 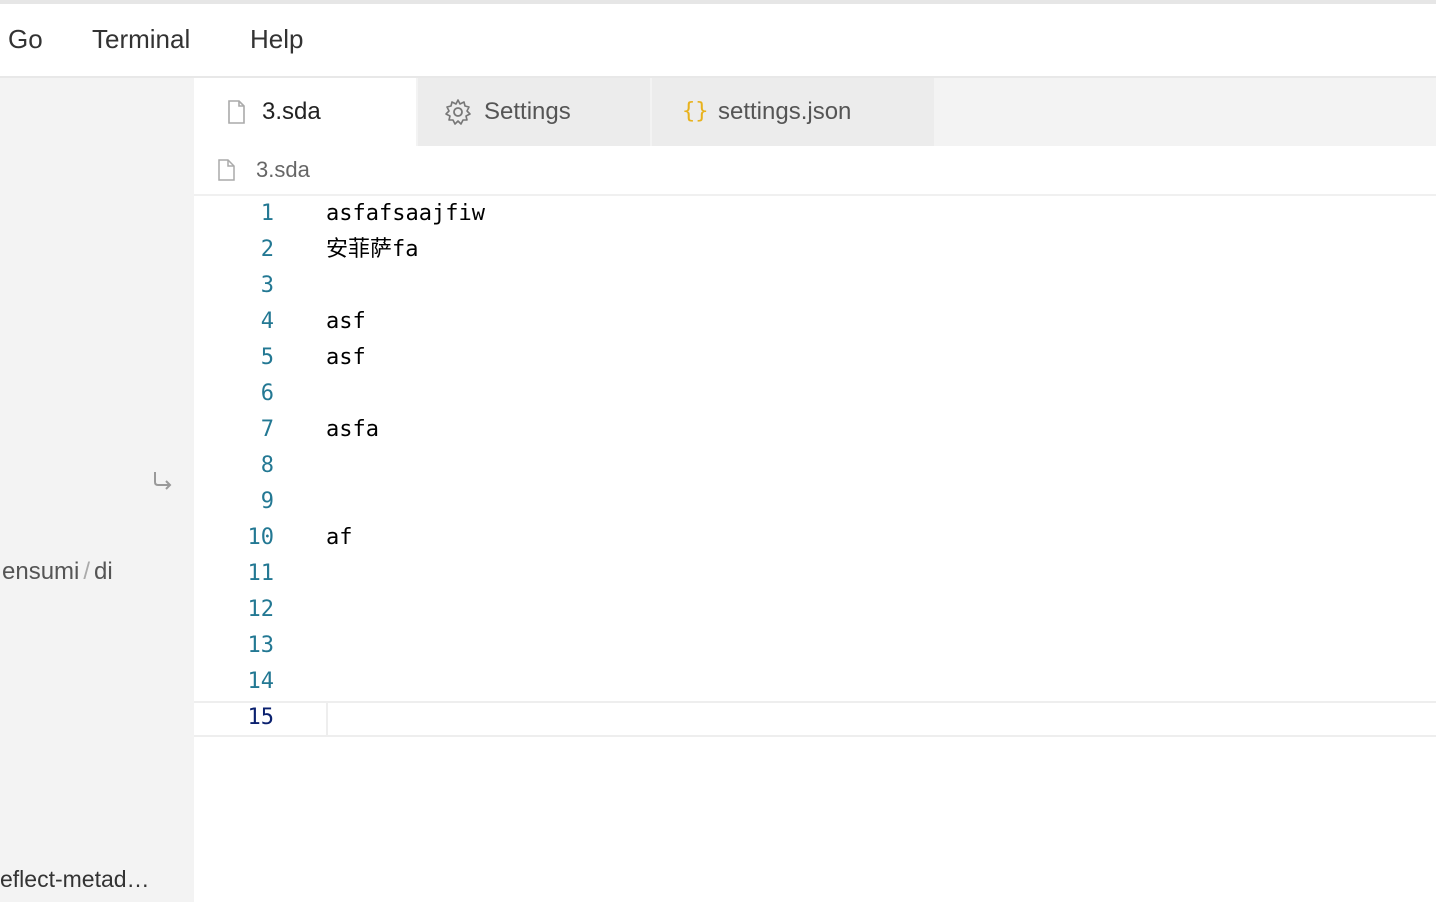 I want to click on line-number: 6, so click(x=267, y=393).